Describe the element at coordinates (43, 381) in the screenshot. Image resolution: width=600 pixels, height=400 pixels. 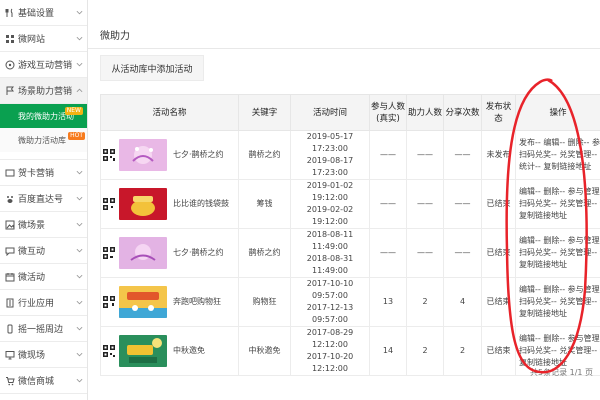
I see `sidebar-item-wechat-mall: 微信商城` at that location.